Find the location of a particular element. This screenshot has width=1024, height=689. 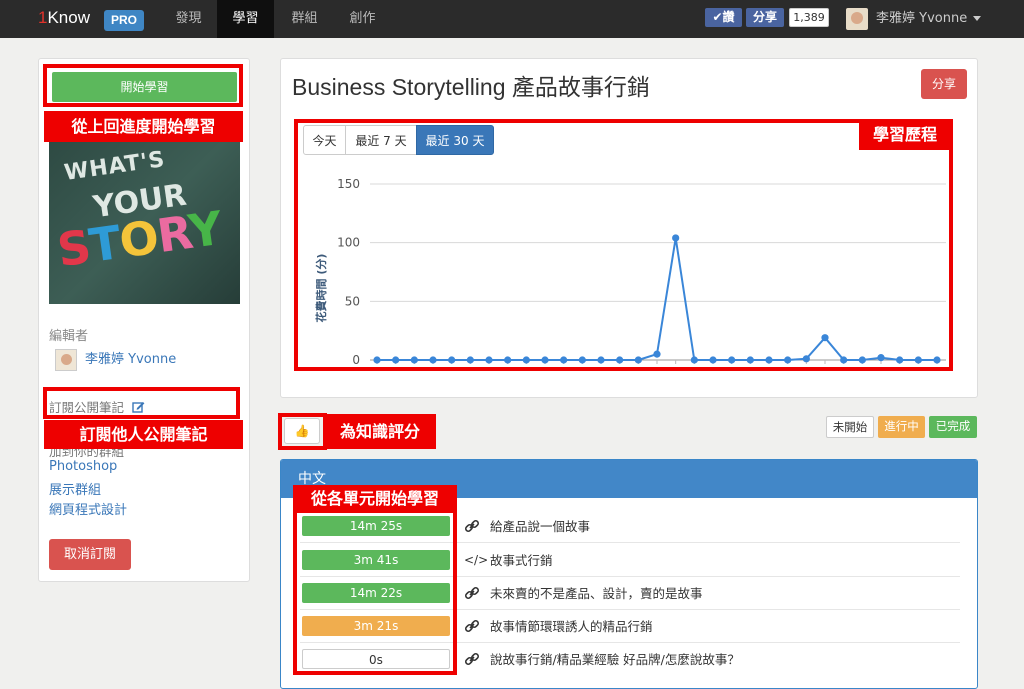

unit-title: 給產品說一個故事 is located at coordinates (540, 526).